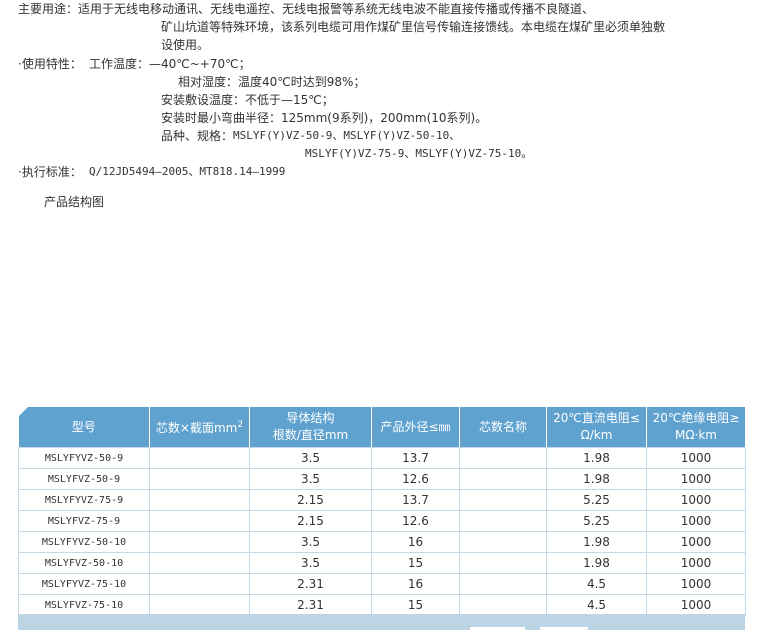 The width and height of the screenshot is (761, 630). I want to click on standard-label: ·执行标准：, so click(50, 172).